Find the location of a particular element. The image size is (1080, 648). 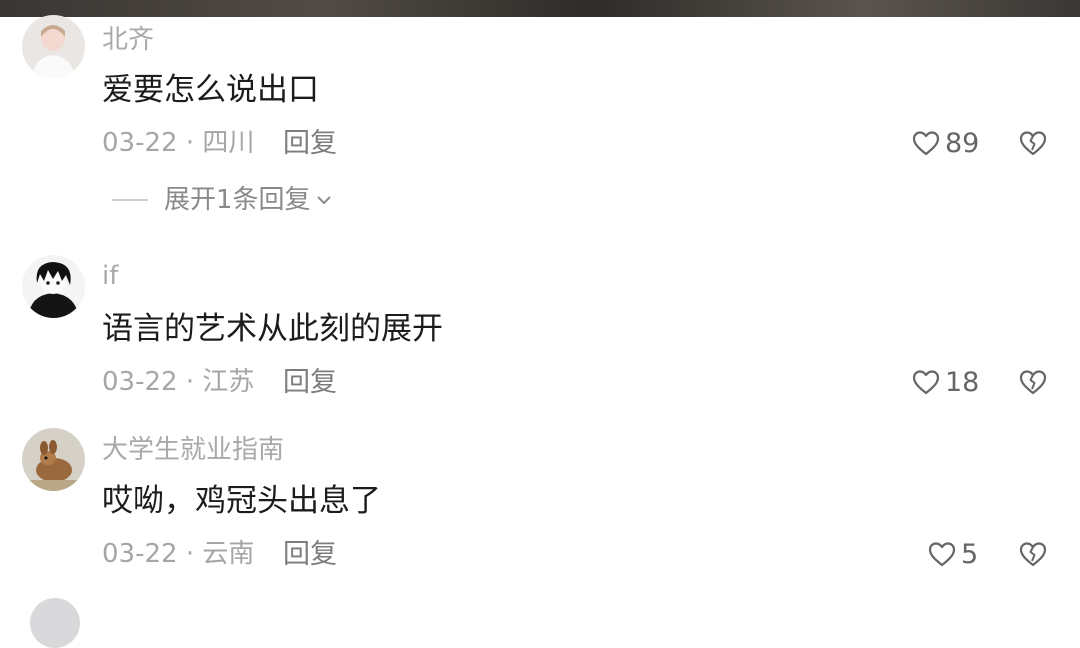

divider-dash is located at coordinates (130, 200).